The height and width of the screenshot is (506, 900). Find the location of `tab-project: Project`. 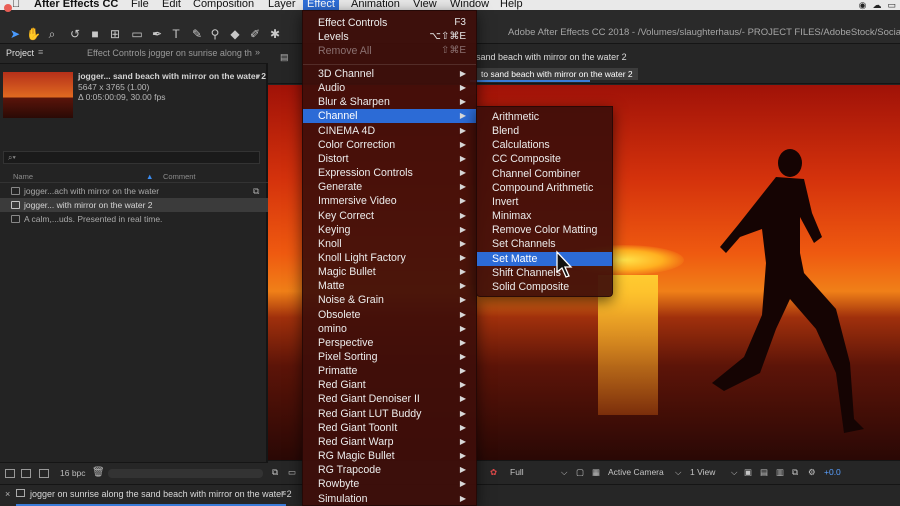

tab-project: Project is located at coordinates (20, 53).